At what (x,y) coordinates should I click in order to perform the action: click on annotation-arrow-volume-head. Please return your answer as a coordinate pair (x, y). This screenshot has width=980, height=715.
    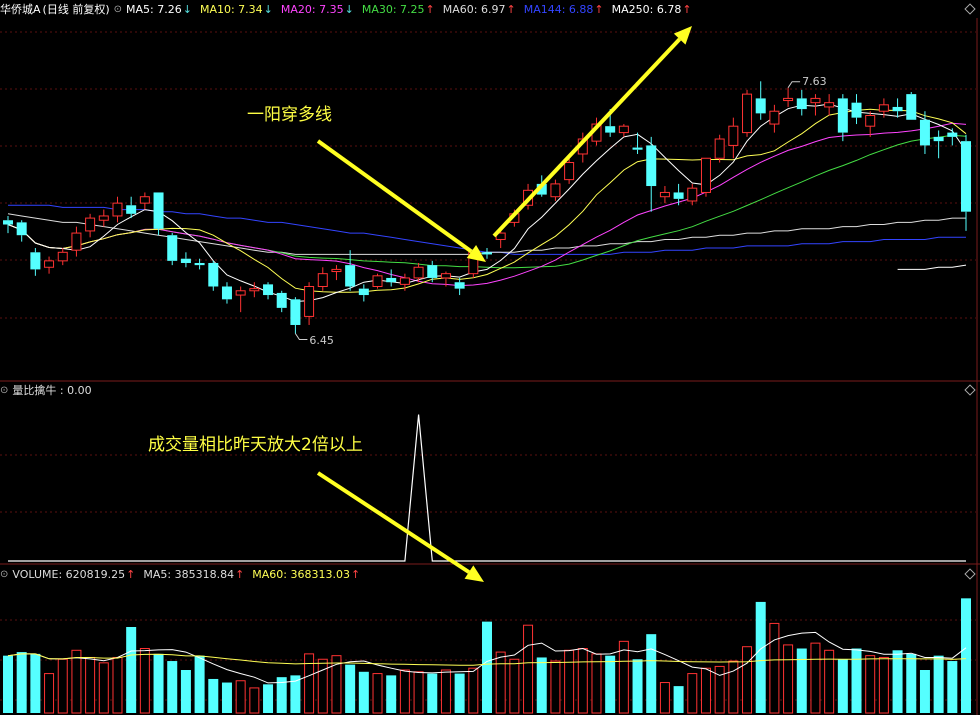
    Looking at the image, I should click on (474, 573).